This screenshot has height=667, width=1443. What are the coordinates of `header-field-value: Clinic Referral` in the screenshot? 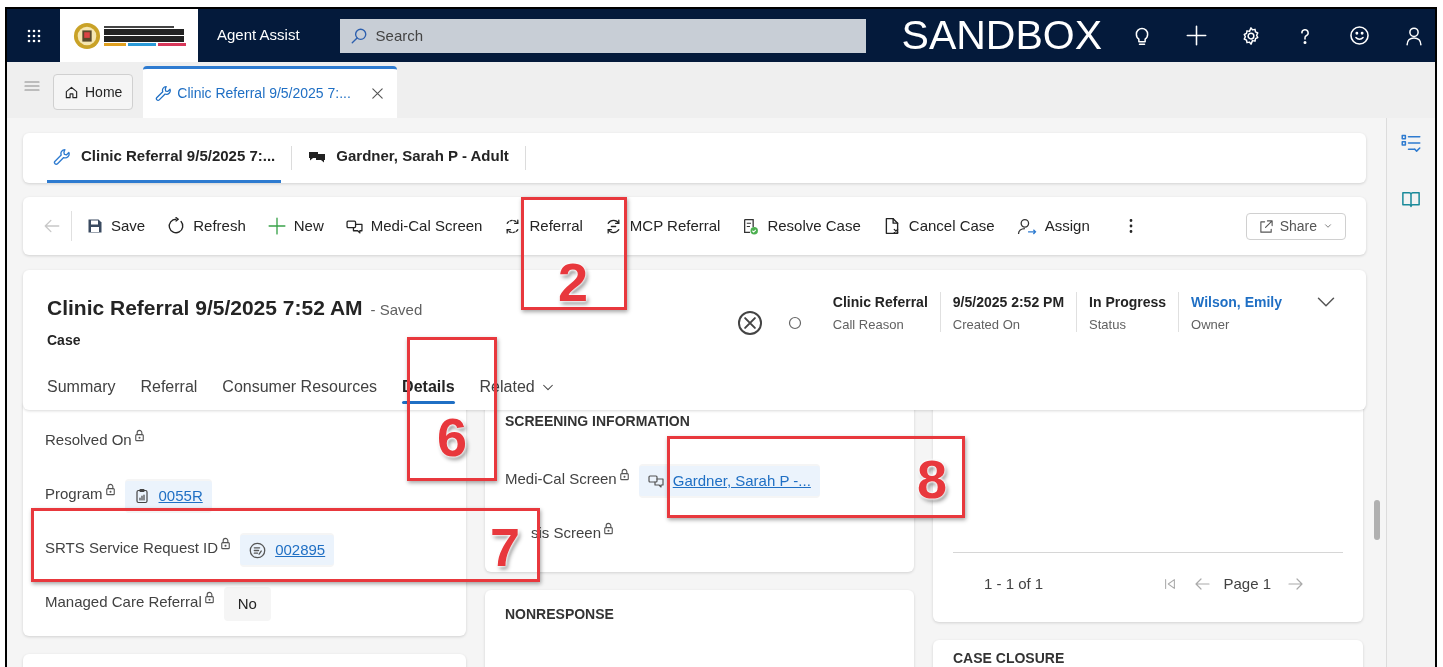 It's located at (880, 302).